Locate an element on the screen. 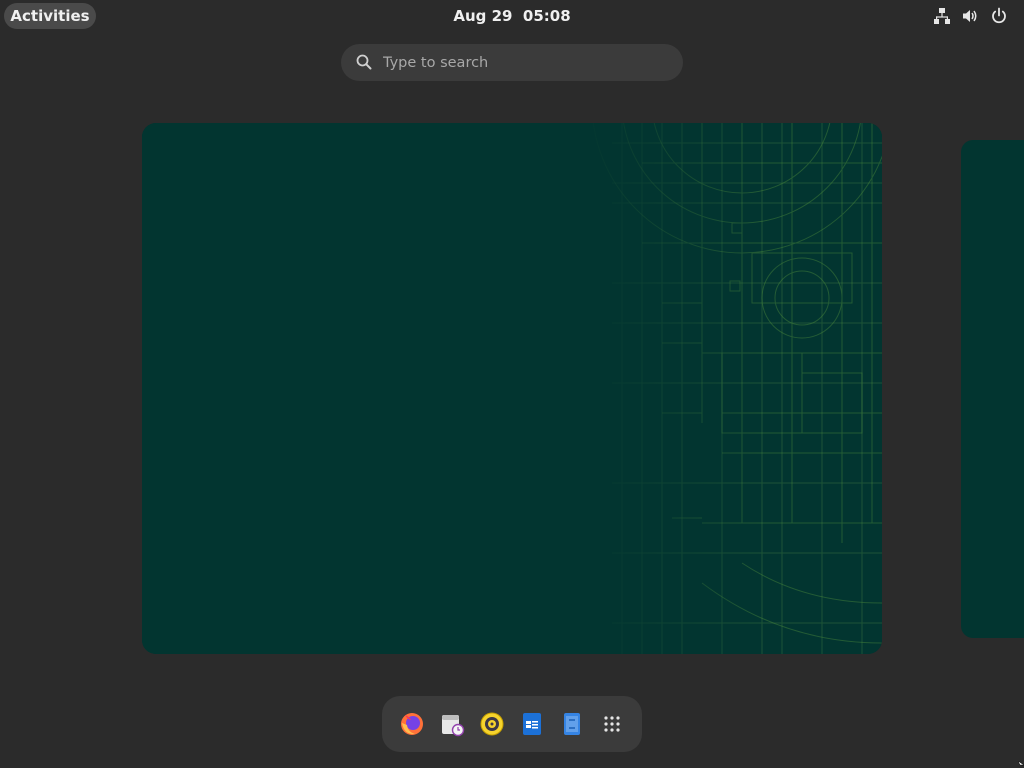 The height and width of the screenshot is (768, 1024). dash-item-writer is located at coordinates (532, 724).